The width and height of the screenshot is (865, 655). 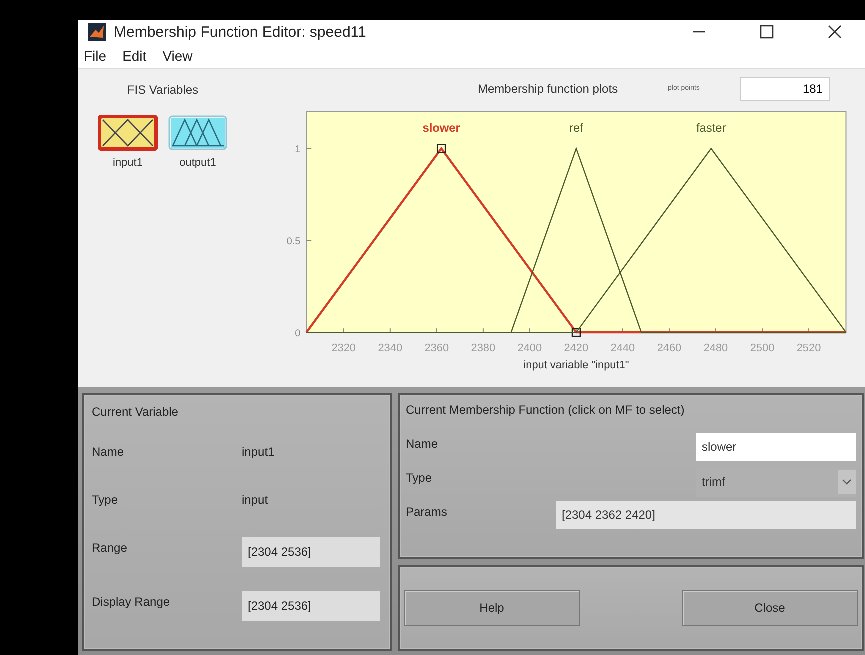 I want to click on curve-label: faster, so click(x=711, y=127).